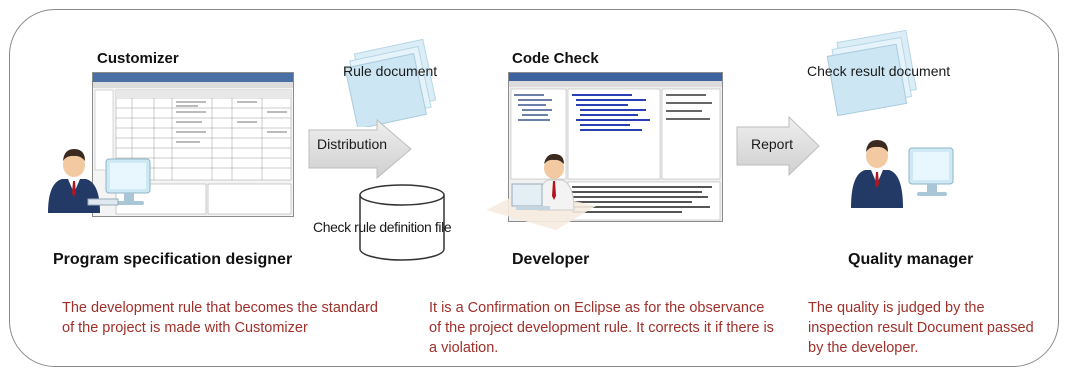 The width and height of the screenshot is (1071, 378). What do you see at coordinates (900, 170) in the screenshot?
I see `quality-manager-person-icon` at bounding box center [900, 170].